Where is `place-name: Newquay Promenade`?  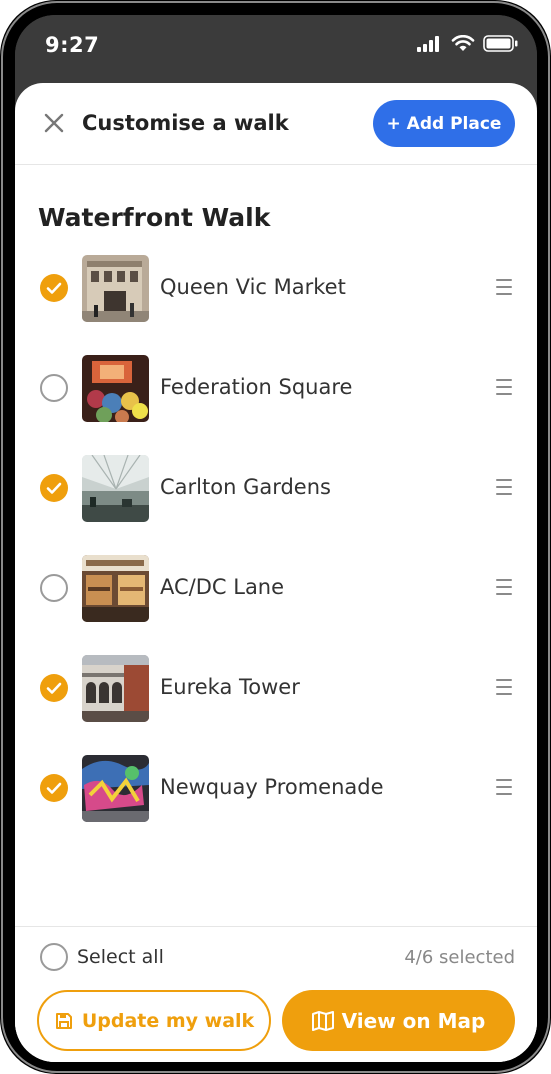 place-name: Newquay Promenade is located at coordinates (272, 787).